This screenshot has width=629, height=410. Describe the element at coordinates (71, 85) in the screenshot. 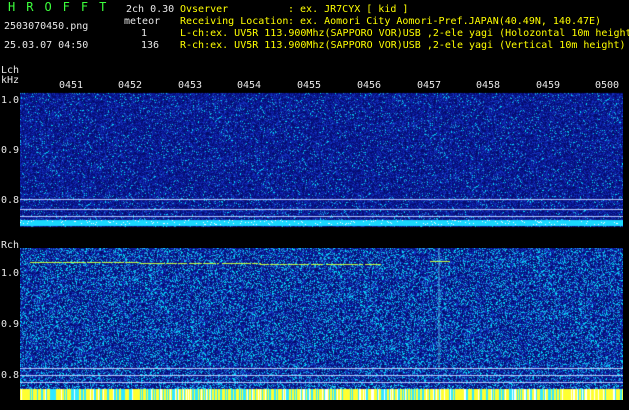

I see `lch-time-0451: 0451` at that location.